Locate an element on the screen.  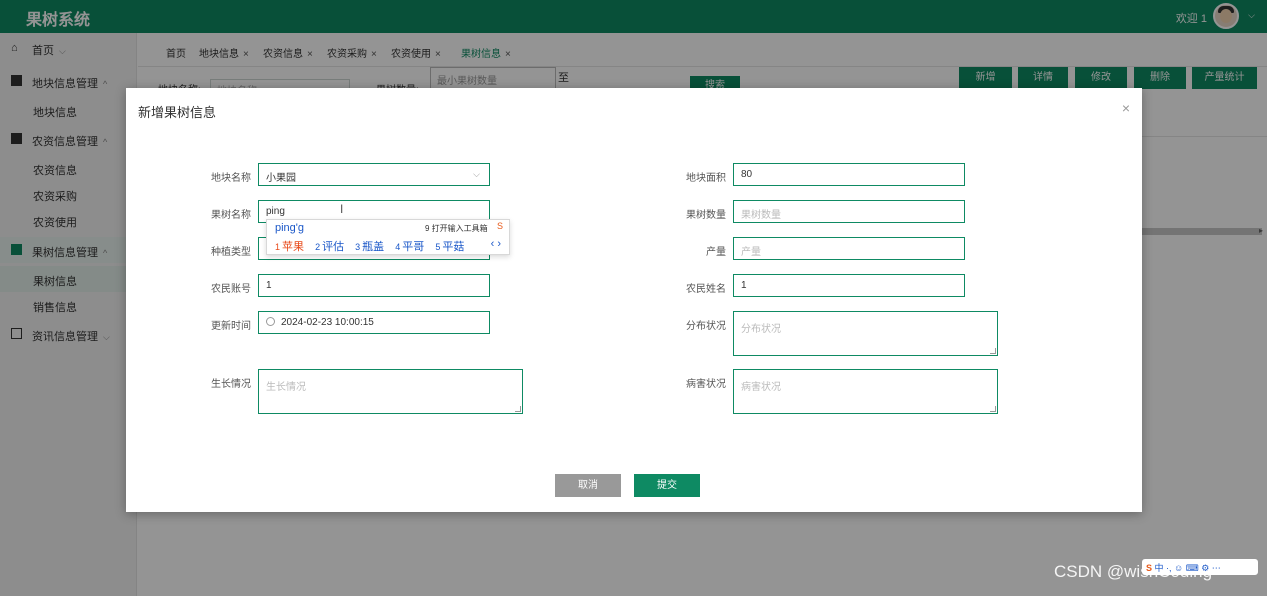
ime-candidates: 1 苹果 2 评估 3 瓶盖 4 平哥 5 平菇 is located at coordinates (373, 246).